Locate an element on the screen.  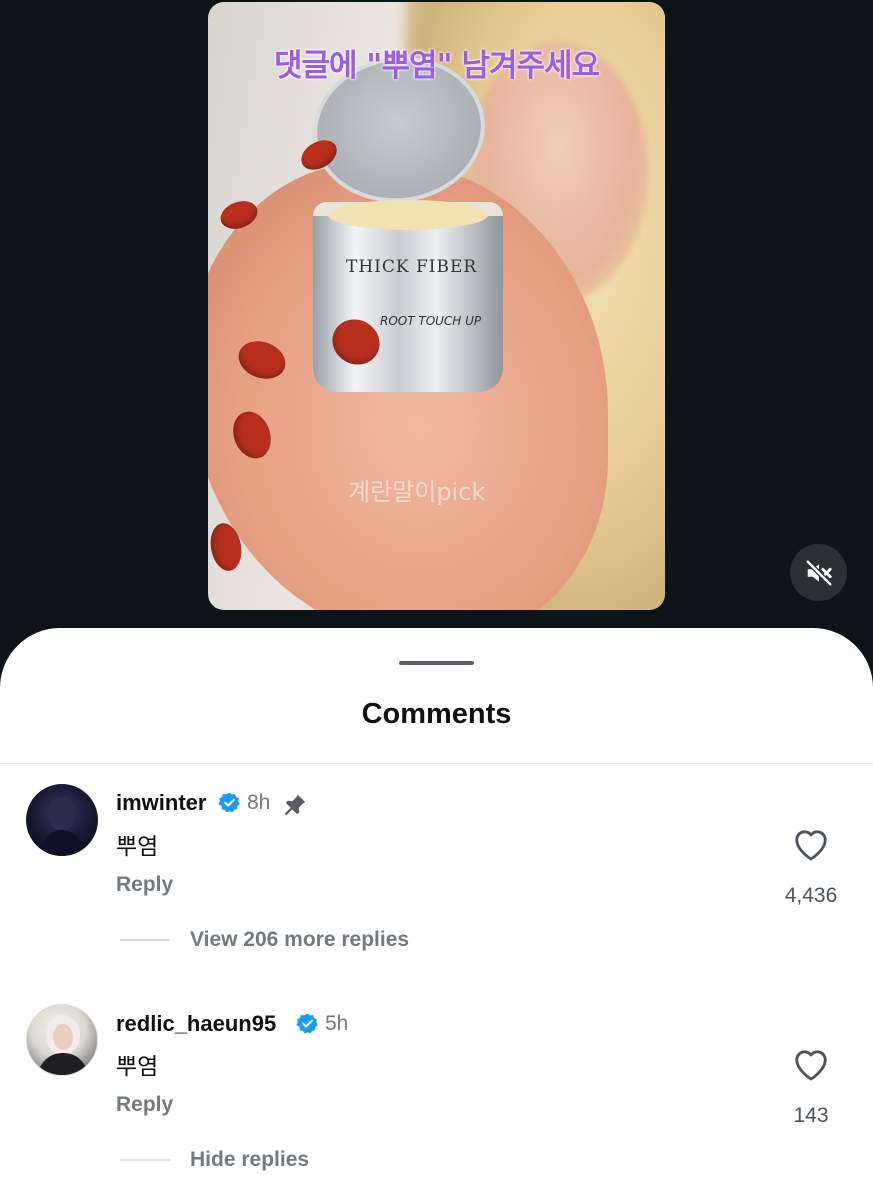
comment-username: redlic_haeun95 is located at coordinates (196, 1024).